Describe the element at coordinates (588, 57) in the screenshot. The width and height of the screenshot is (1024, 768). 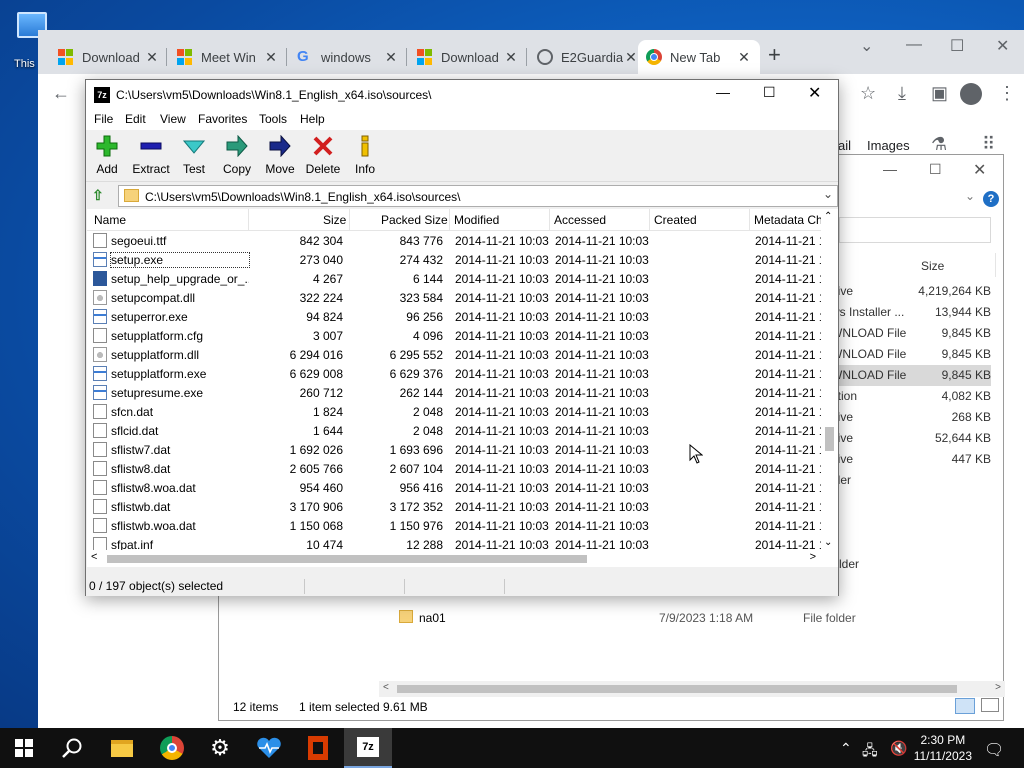
I see `tab-e2guardian: E2Guardia ✕` at that location.